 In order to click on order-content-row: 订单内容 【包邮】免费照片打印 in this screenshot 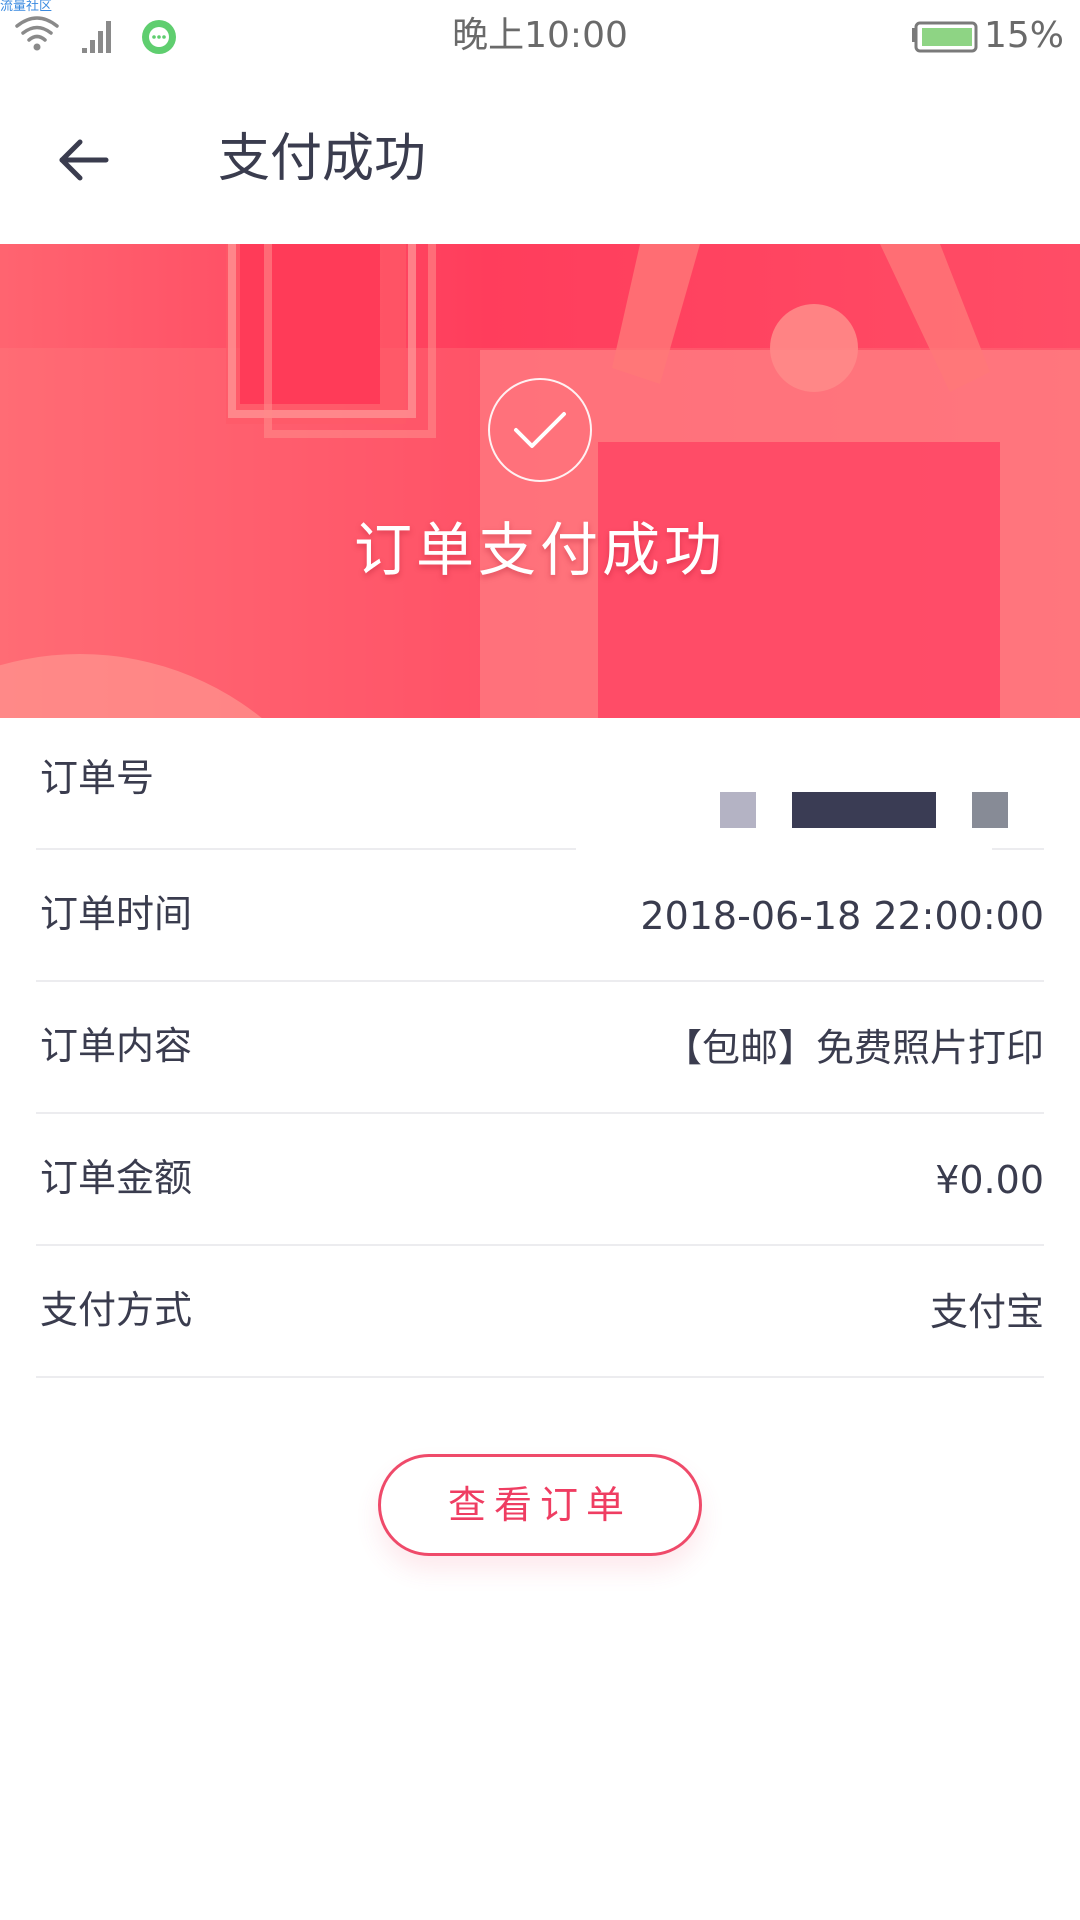, I will do `click(540, 1048)`.